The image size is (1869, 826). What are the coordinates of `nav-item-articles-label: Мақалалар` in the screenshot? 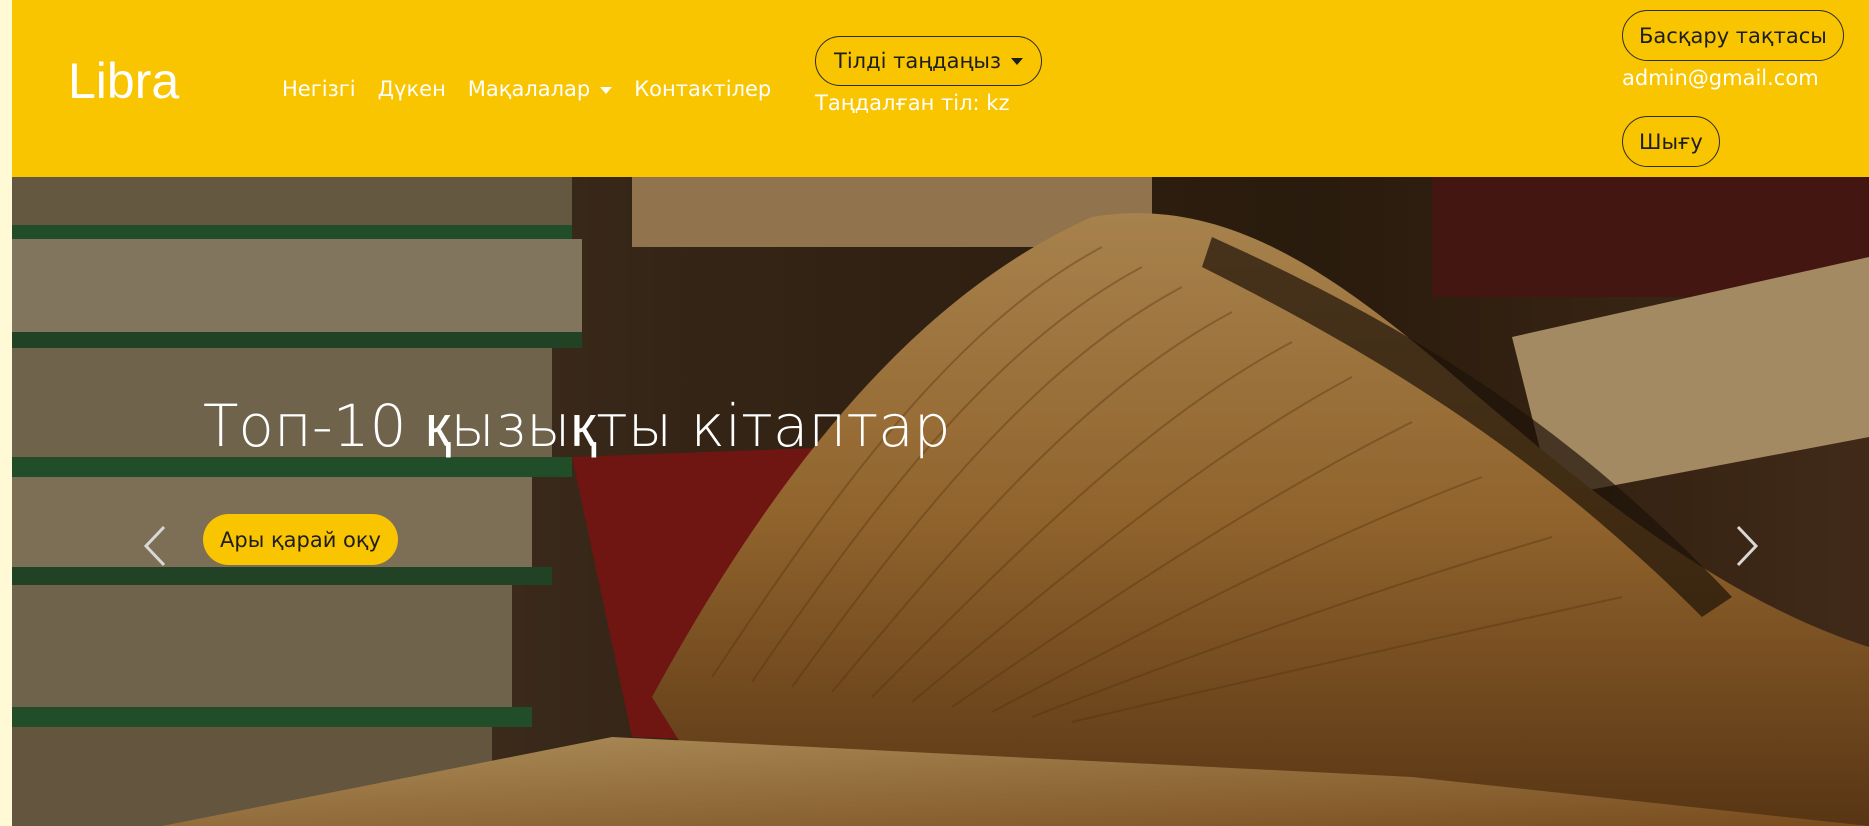 It's located at (529, 89).